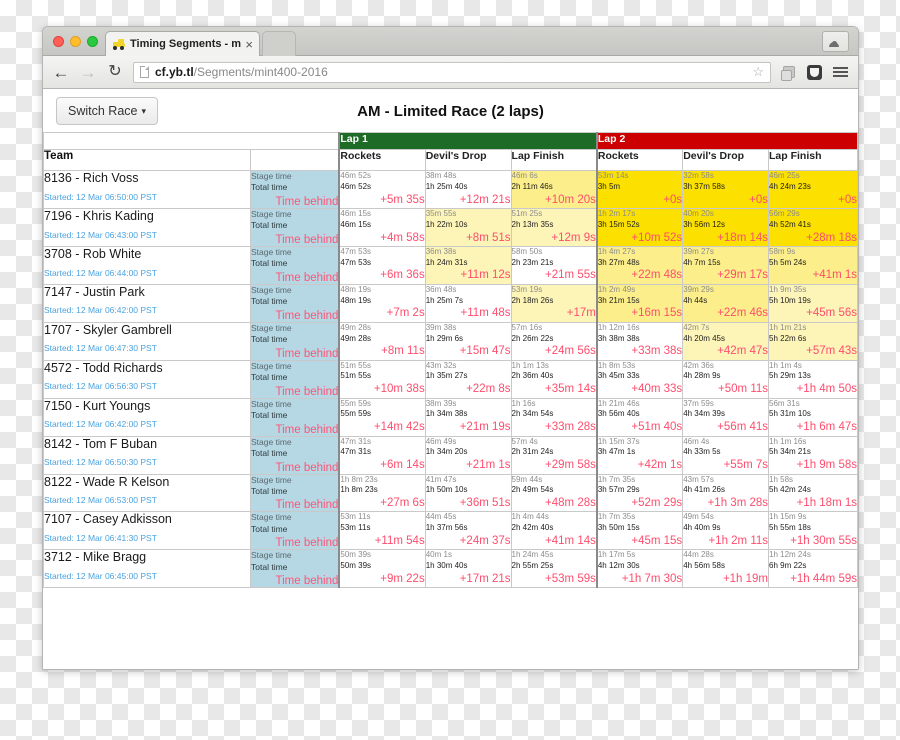 The width and height of the screenshot is (900, 740). Describe the element at coordinates (75, 41) in the screenshot. I see `minimize-window-button` at that location.